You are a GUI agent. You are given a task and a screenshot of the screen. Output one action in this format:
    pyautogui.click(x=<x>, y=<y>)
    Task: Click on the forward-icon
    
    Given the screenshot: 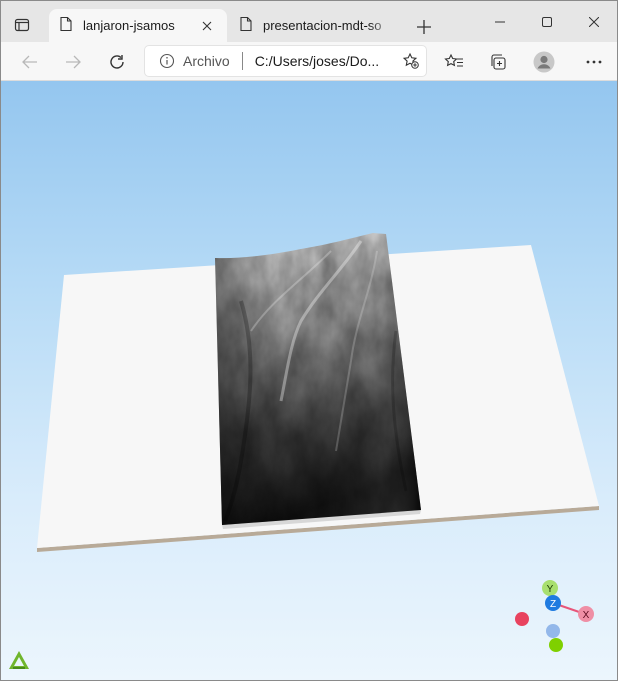 What is the action you would take?
    pyautogui.click(x=73, y=62)
    